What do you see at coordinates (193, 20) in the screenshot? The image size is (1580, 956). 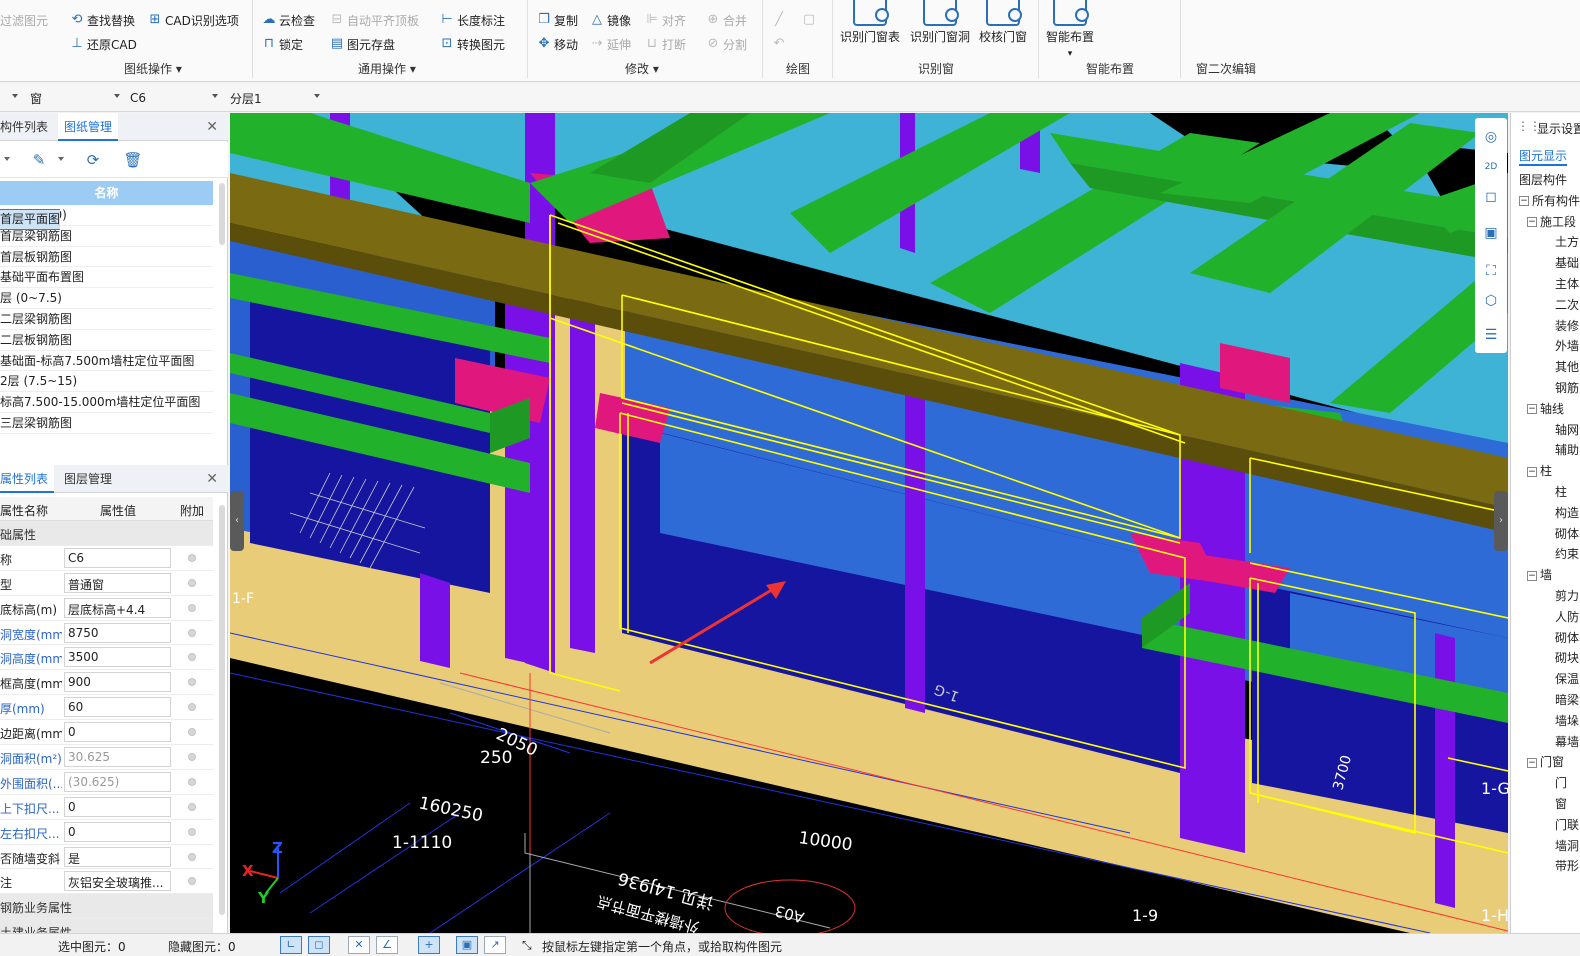 I see `cad-options-button: ⊞ CAD识别选项` at bounding box center [193, 20].